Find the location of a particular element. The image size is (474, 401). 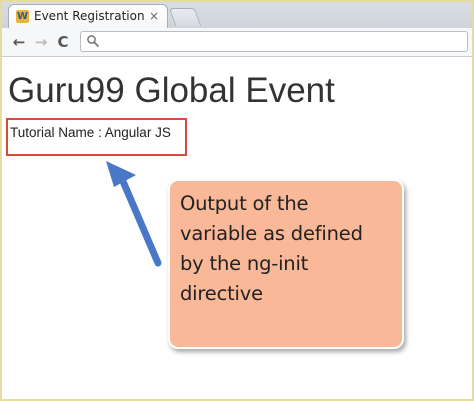

new-tab-button is located at coordinates (185, 17).